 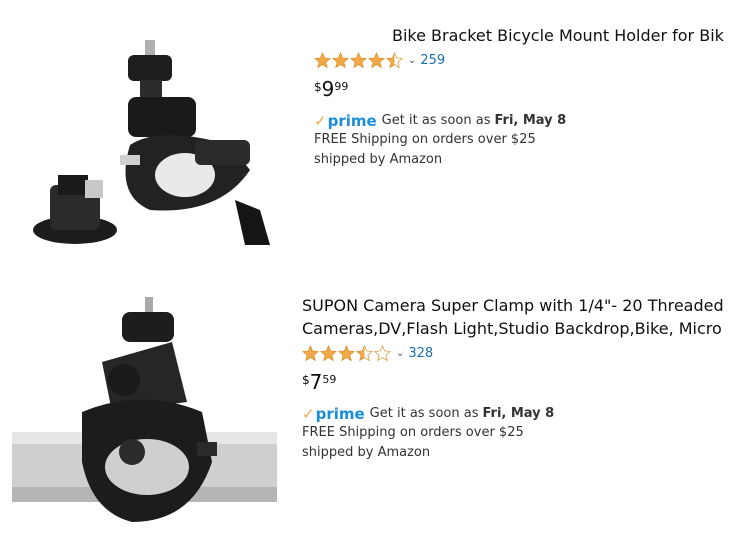 What do you see at coordinates (420, 353) in the screenshot?
I see `review-count-link: 328` at bounding box center [420, 353].